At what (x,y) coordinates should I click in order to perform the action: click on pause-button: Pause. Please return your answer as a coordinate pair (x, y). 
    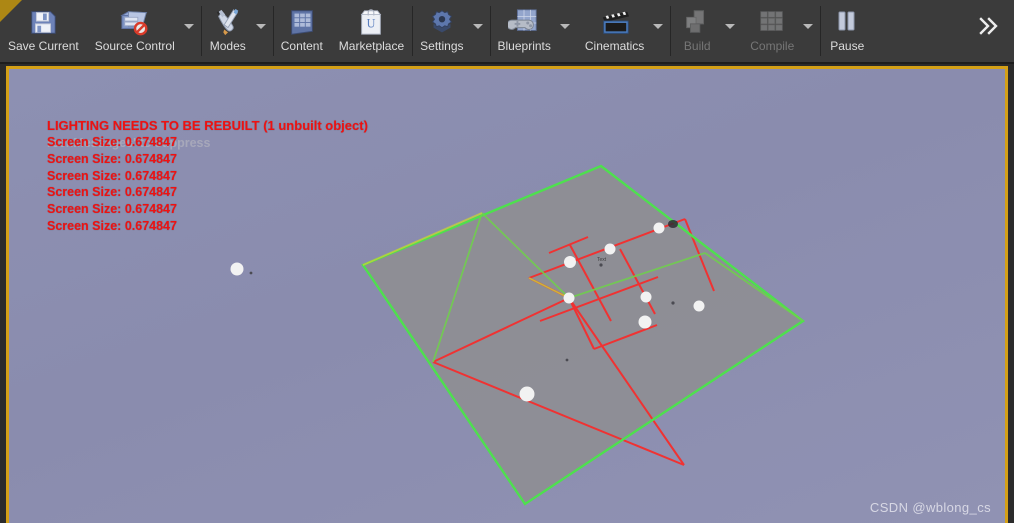
    Looking at the image, I should click on (847, 31).